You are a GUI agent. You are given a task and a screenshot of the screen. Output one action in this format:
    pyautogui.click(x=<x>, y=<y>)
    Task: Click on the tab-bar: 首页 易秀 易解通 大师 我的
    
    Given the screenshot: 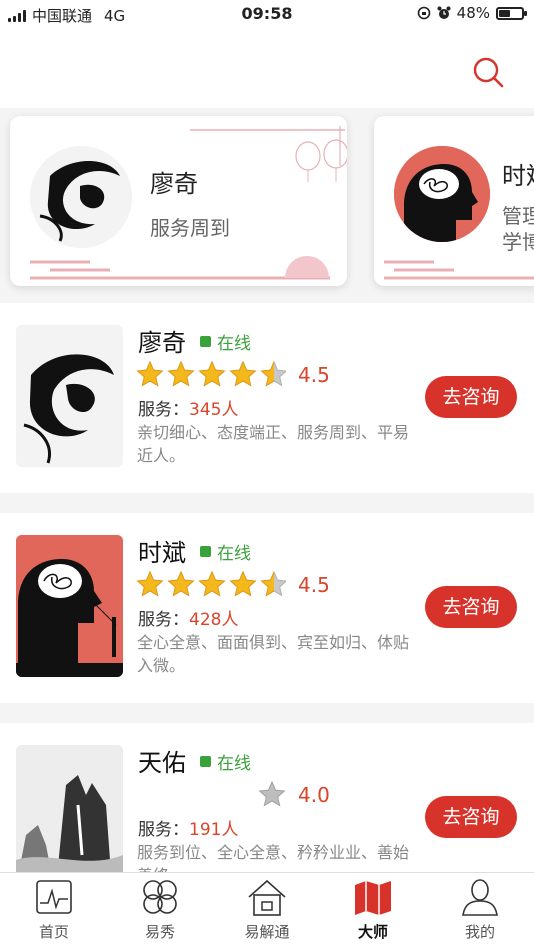 What is the action you would take?
    pyautogui.click(x=267, y=911)
    